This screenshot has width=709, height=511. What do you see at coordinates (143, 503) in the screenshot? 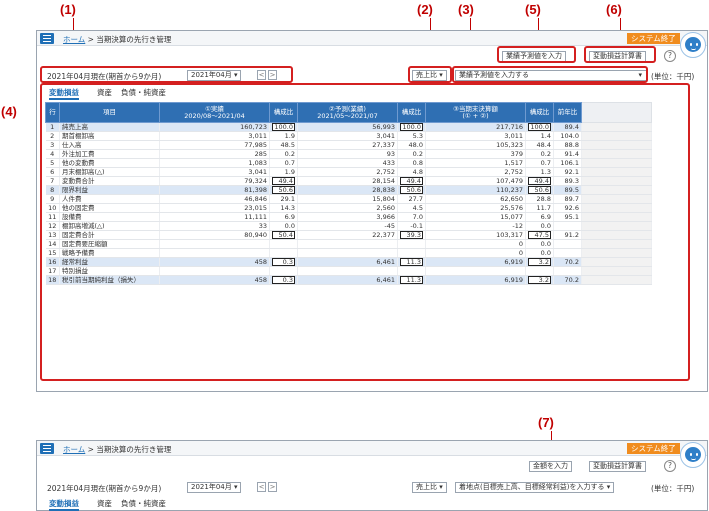
I see `tab-liabilities-2: 負債・純資産` at bounding box center [143, 503].